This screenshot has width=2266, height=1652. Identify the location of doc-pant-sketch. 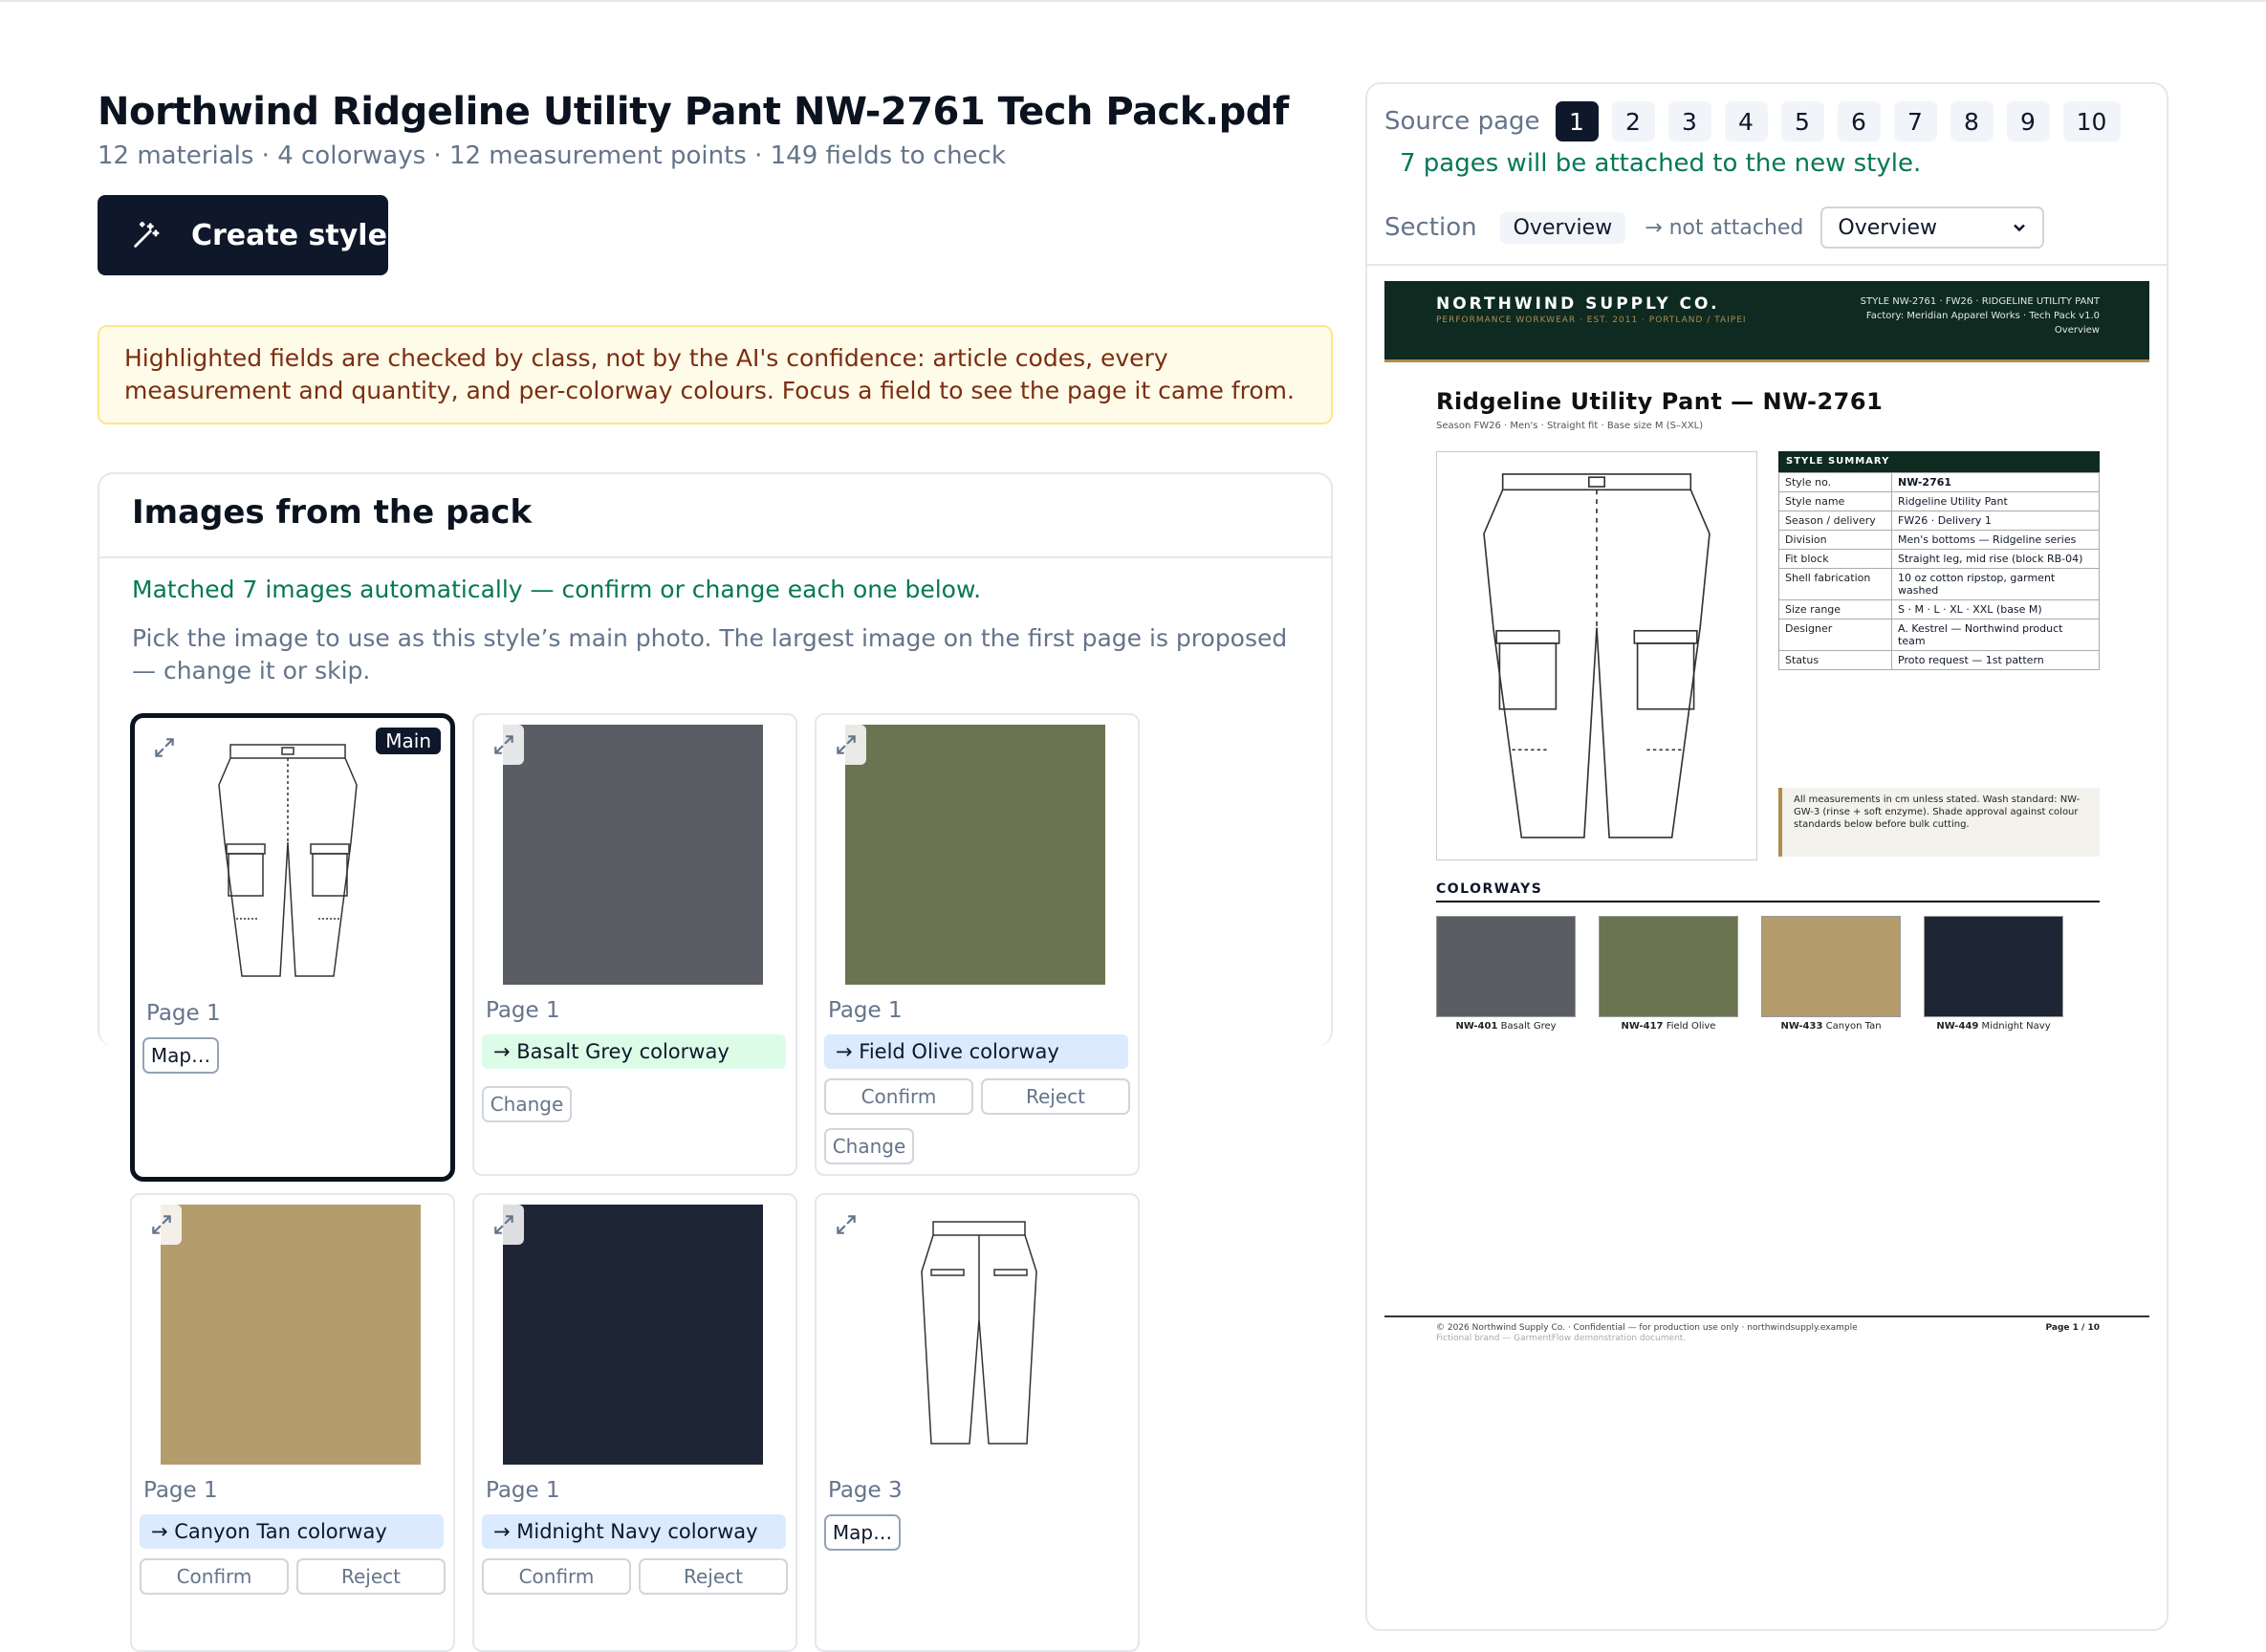
(1596, 655).